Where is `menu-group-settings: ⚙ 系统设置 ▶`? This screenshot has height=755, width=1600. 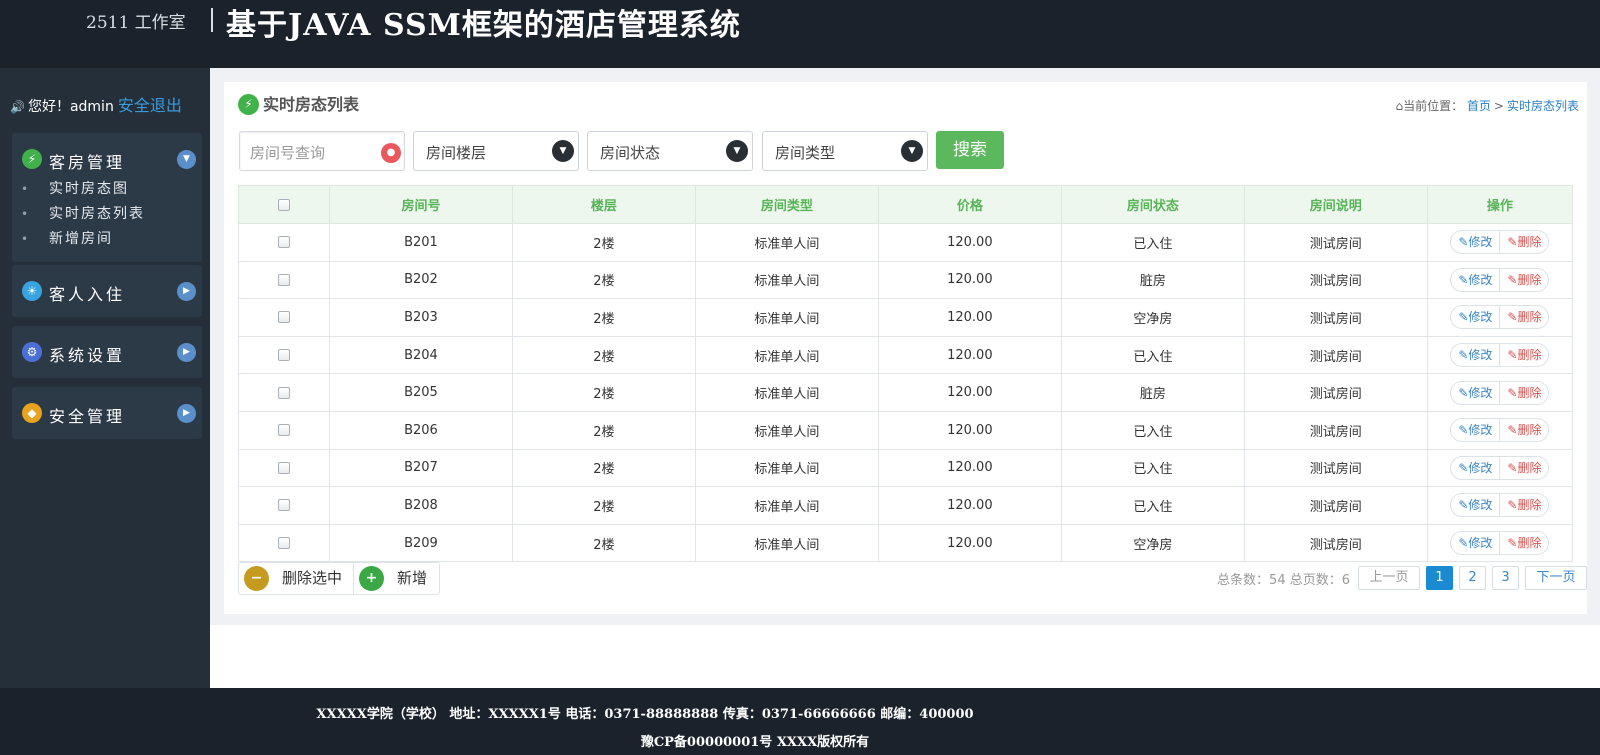 menu-group-settings: ⚙ 系统设置 ▶ is located at coordinates (107, 352).